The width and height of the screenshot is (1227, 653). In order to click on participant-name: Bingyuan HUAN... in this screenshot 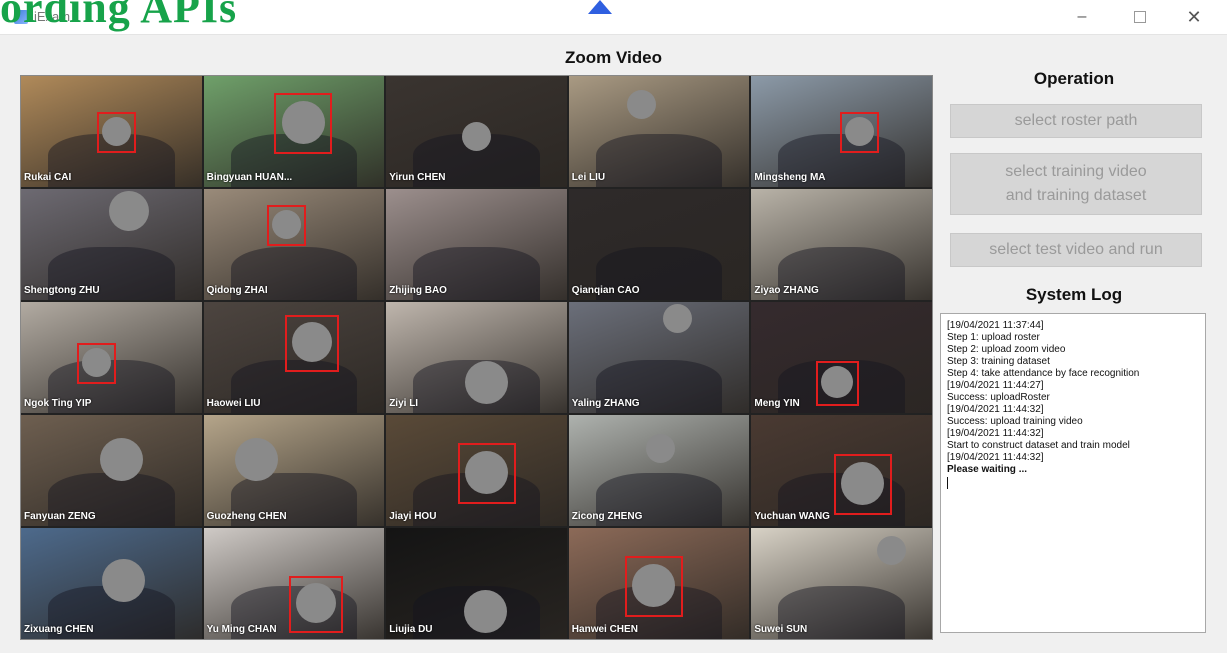, I will do `click(249, 177)`.